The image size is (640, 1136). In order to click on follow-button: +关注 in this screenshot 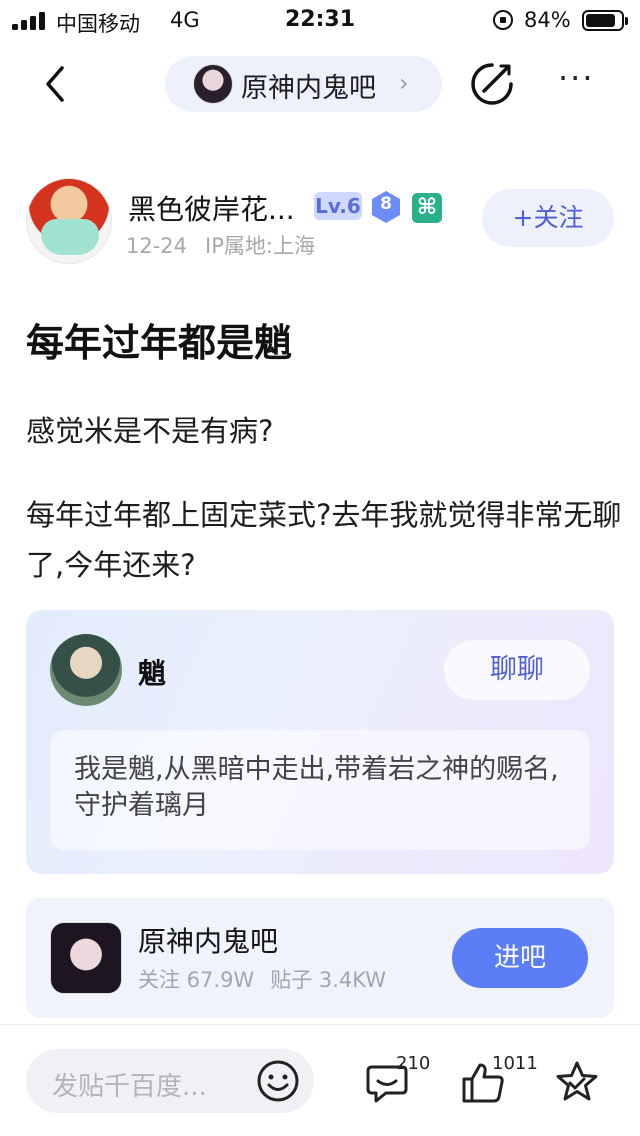, I will do `click(548, 218)`.